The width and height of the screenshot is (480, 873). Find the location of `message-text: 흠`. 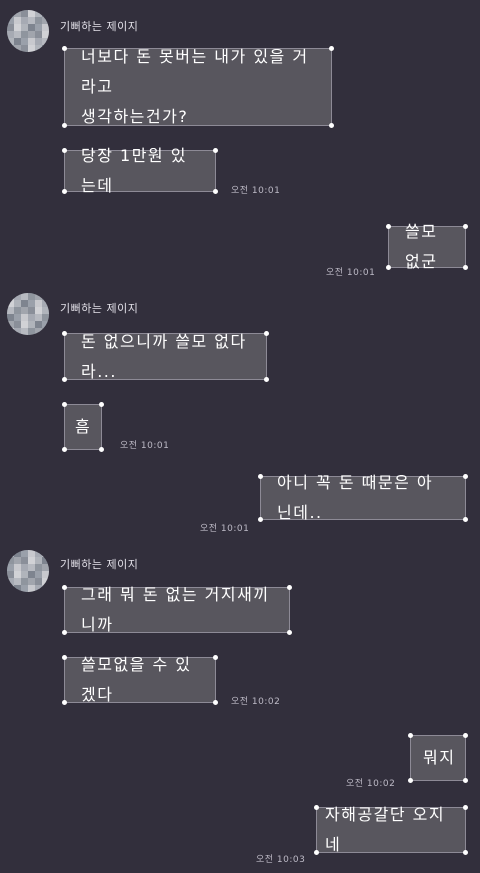

message-text: 흠 is located at coordinates (83, 426).